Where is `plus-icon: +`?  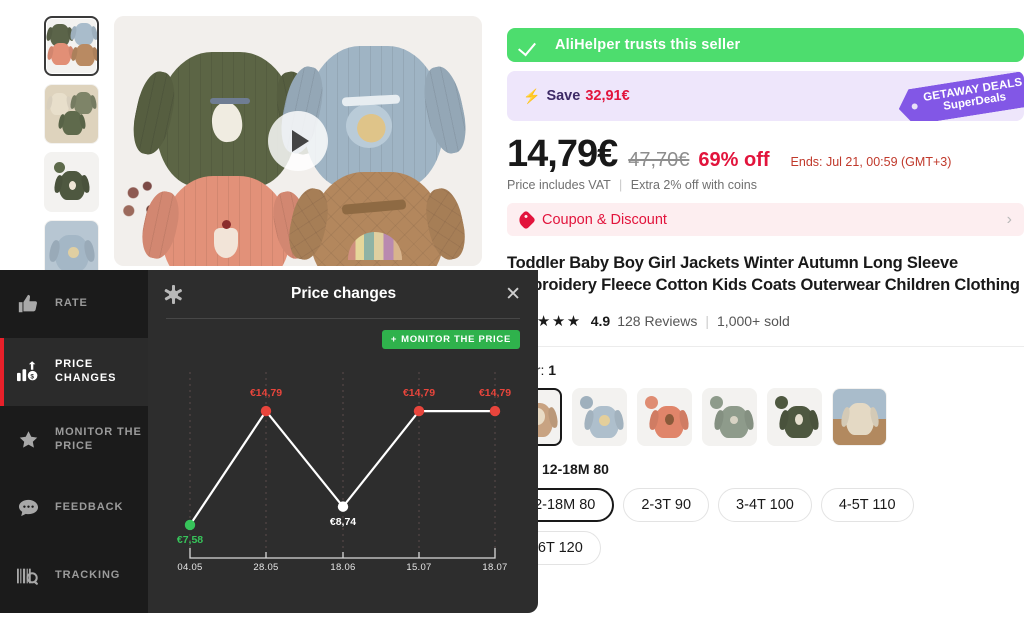
plus-icon: + is located at coordinates (394, 339).